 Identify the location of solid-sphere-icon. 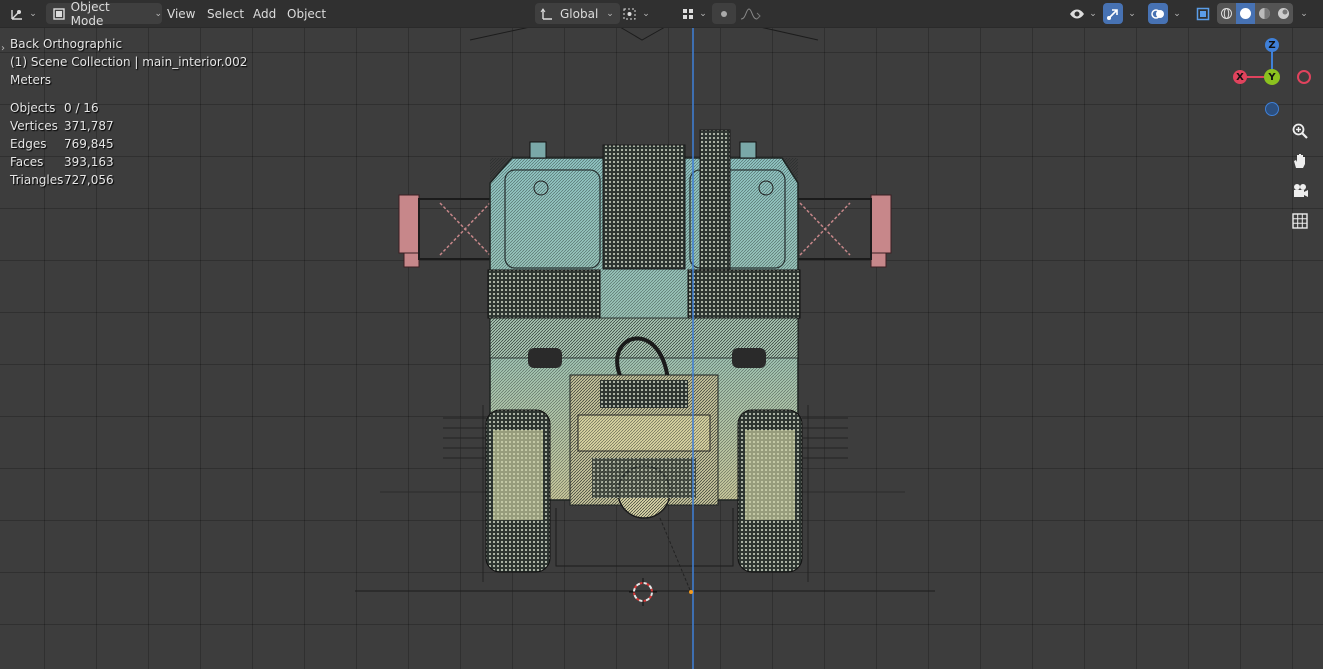
(1245, 13).